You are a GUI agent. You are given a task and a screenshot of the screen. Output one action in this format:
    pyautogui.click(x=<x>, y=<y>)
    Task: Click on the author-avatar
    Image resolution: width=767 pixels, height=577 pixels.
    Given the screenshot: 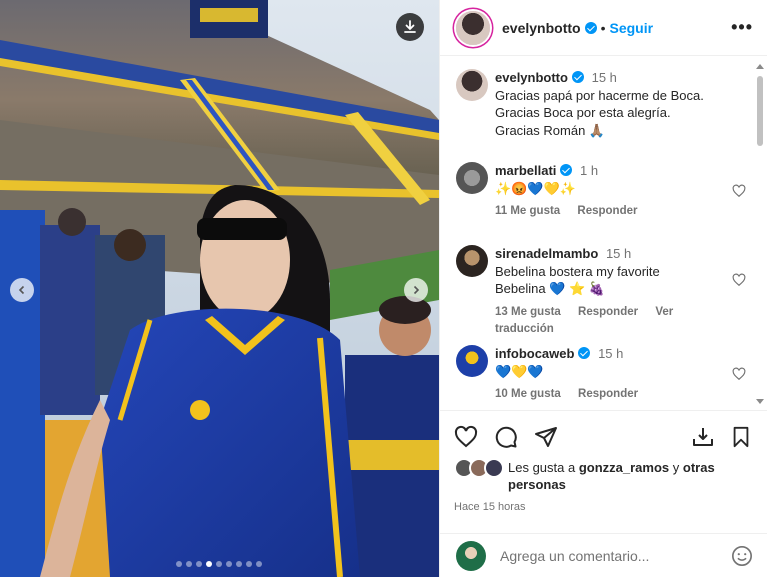 What is the action you would take?
    pyautogui.click(x=473, y=27)
    